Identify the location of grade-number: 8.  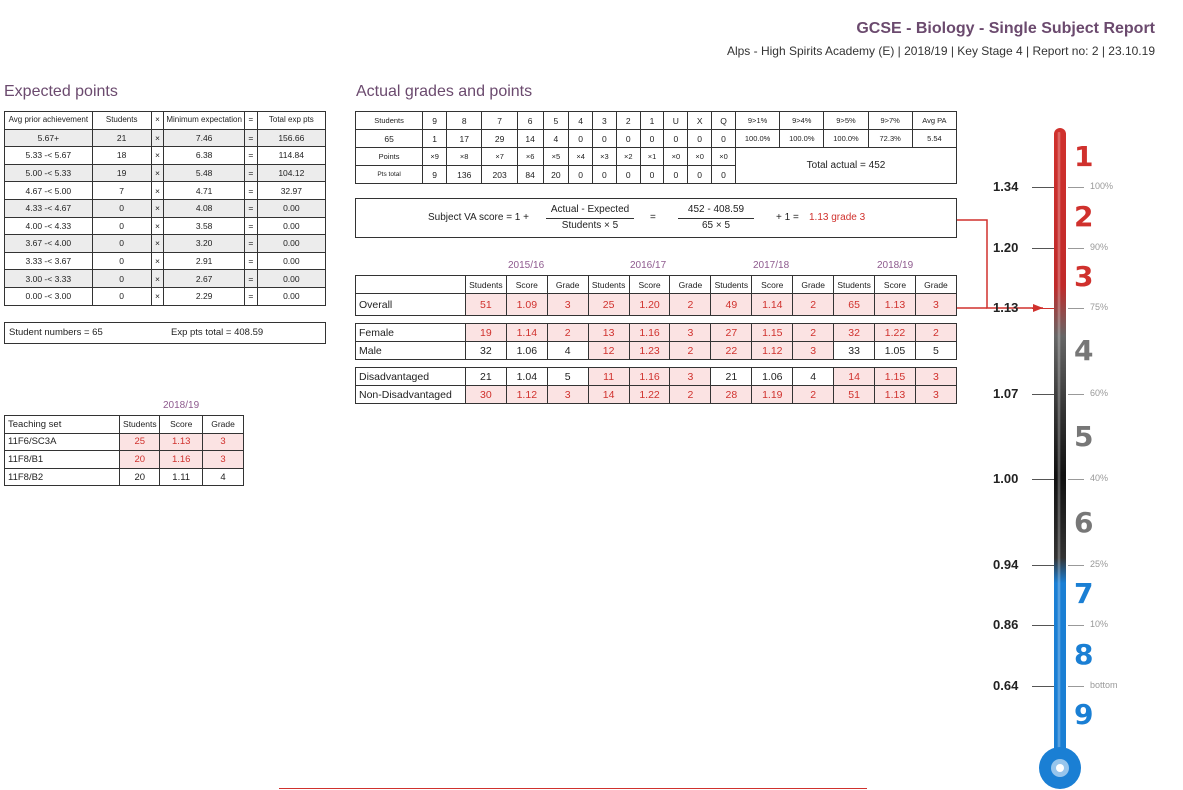
(1084, 654).